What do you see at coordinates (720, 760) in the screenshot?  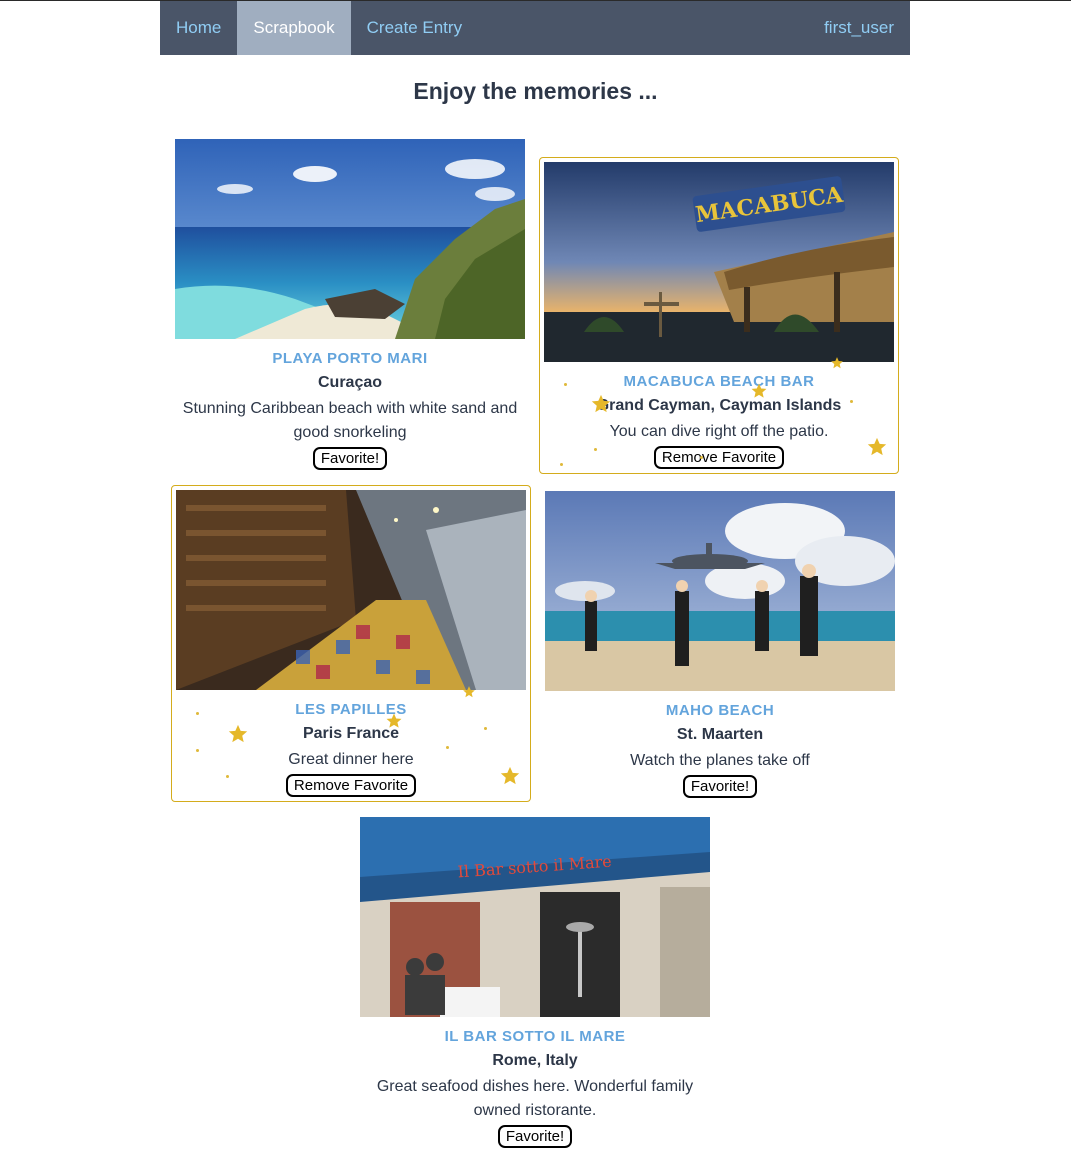 I see `entry-description: Watch the planes take off` at bounding box center [720, 760].